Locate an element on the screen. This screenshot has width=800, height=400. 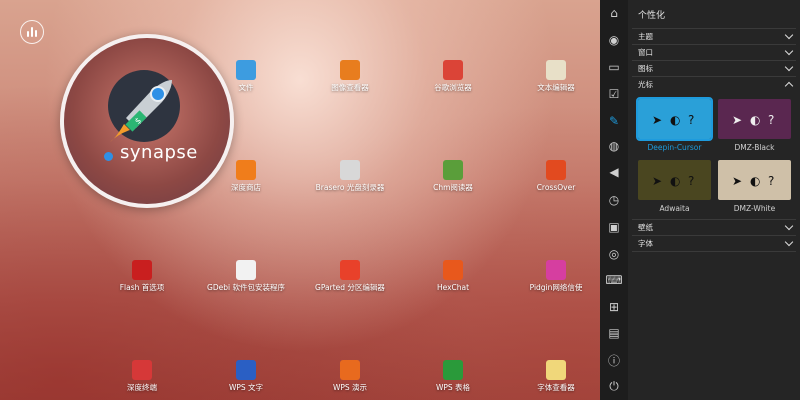
network-icon: ◍ is located at coordinates (614, 146).